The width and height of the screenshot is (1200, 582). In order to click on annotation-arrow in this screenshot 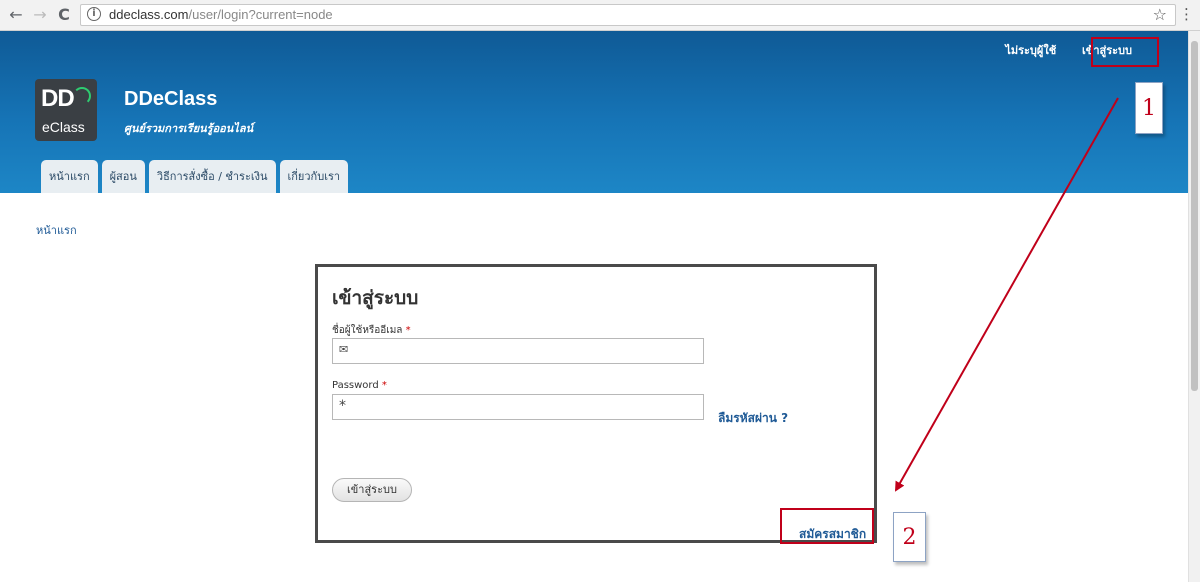, I will do `click(1007, 294)`.